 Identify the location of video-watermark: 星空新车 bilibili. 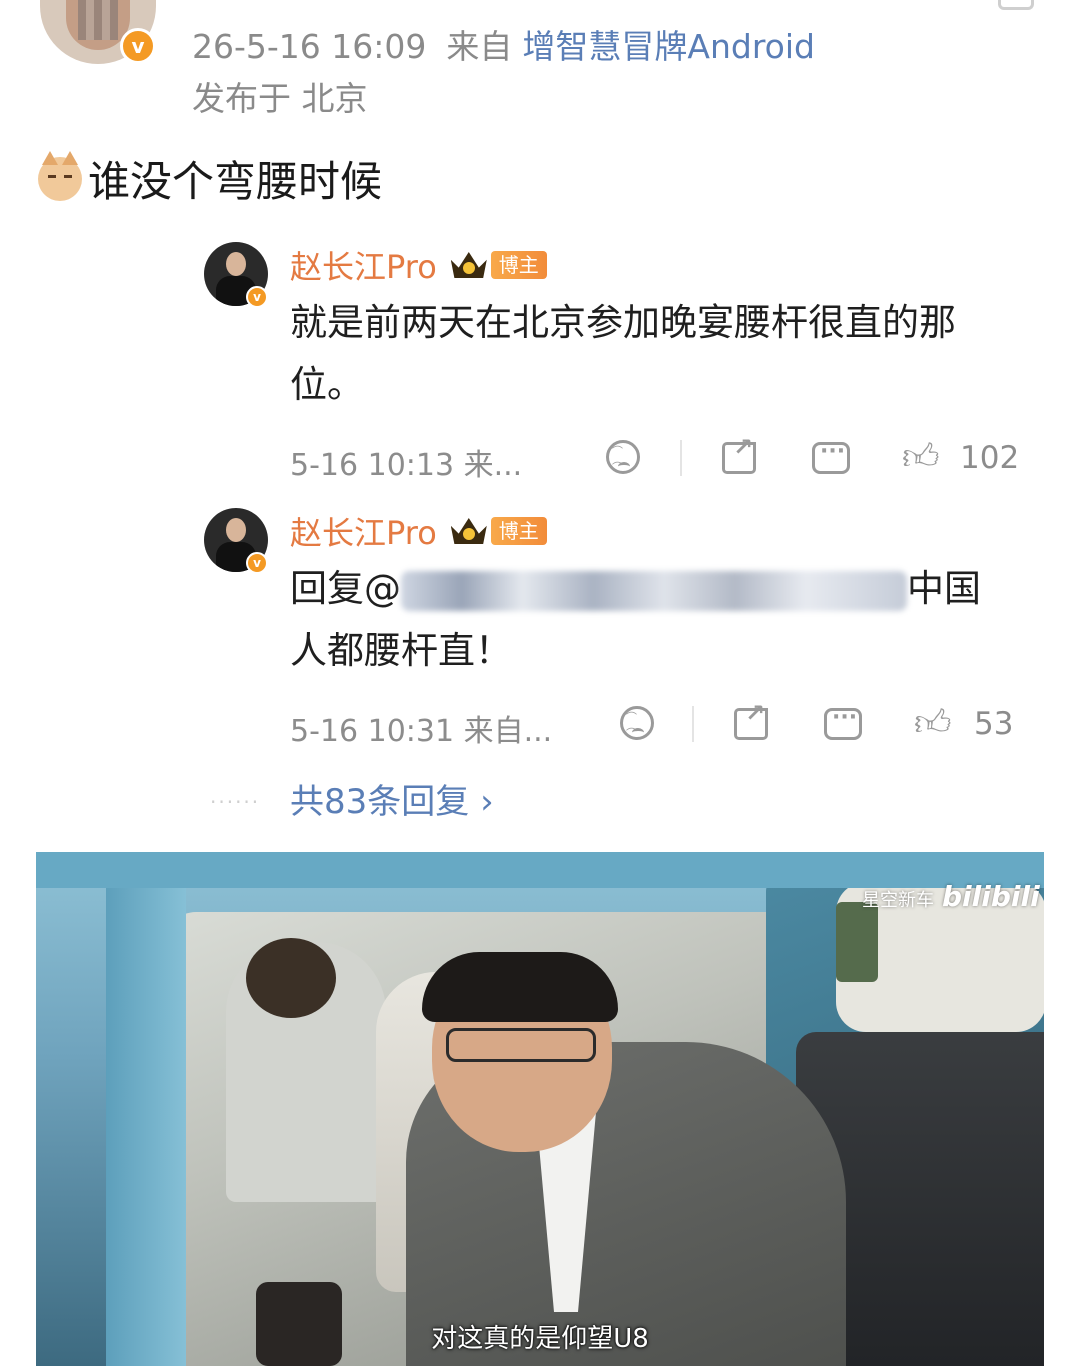
(951, 896).